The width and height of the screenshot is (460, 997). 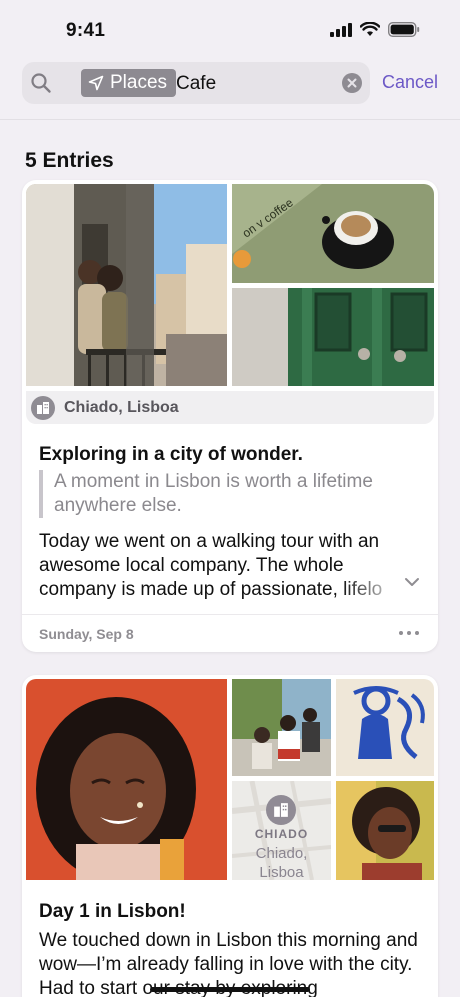 I want to click on text-fade, so click(x=373, y=585).